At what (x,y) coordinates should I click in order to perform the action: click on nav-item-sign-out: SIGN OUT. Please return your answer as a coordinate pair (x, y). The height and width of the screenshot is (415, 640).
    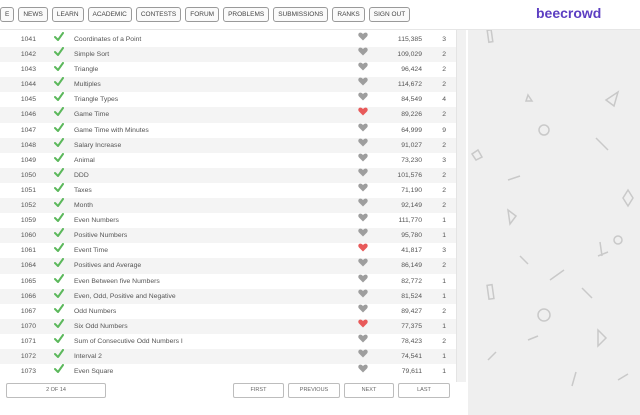
    Looking at the image, I should click on (389, 14).